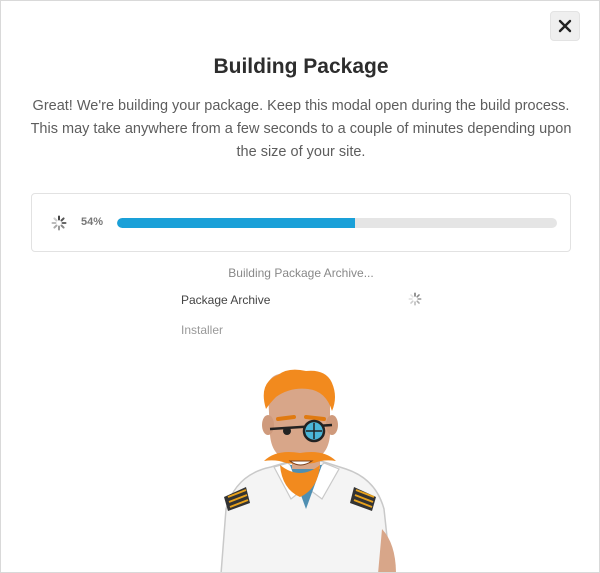 This screenshot has height=573, width=600. I want to click on step-installer: Installer, so click(202, 330).